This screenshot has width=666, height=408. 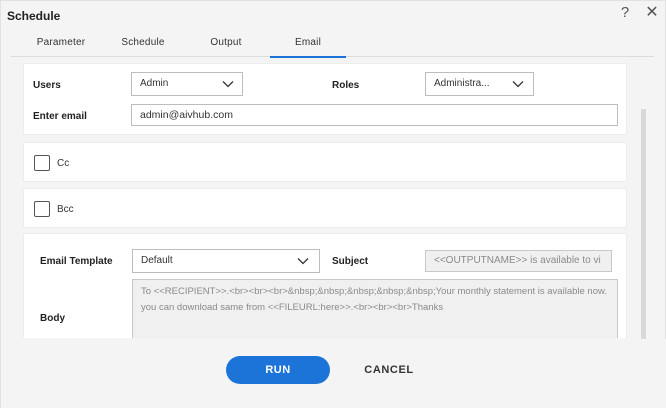 What do you see at coordinates (143, 44) in the screenshot?
I see `tab-schedule: Schedule` at bounding box center [143, 44].